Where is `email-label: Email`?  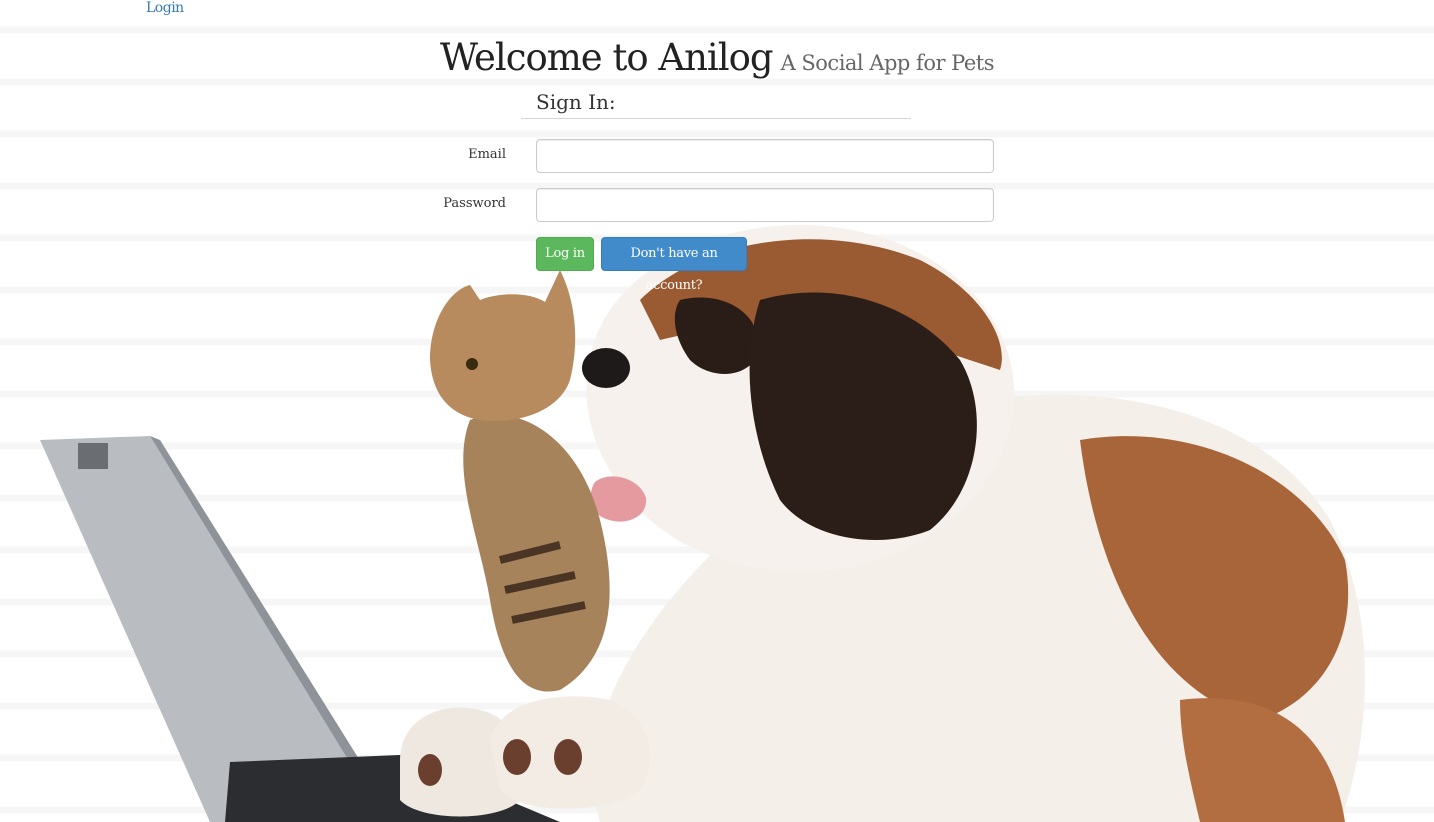
email-label: Email is located at coordinates (487, 154).